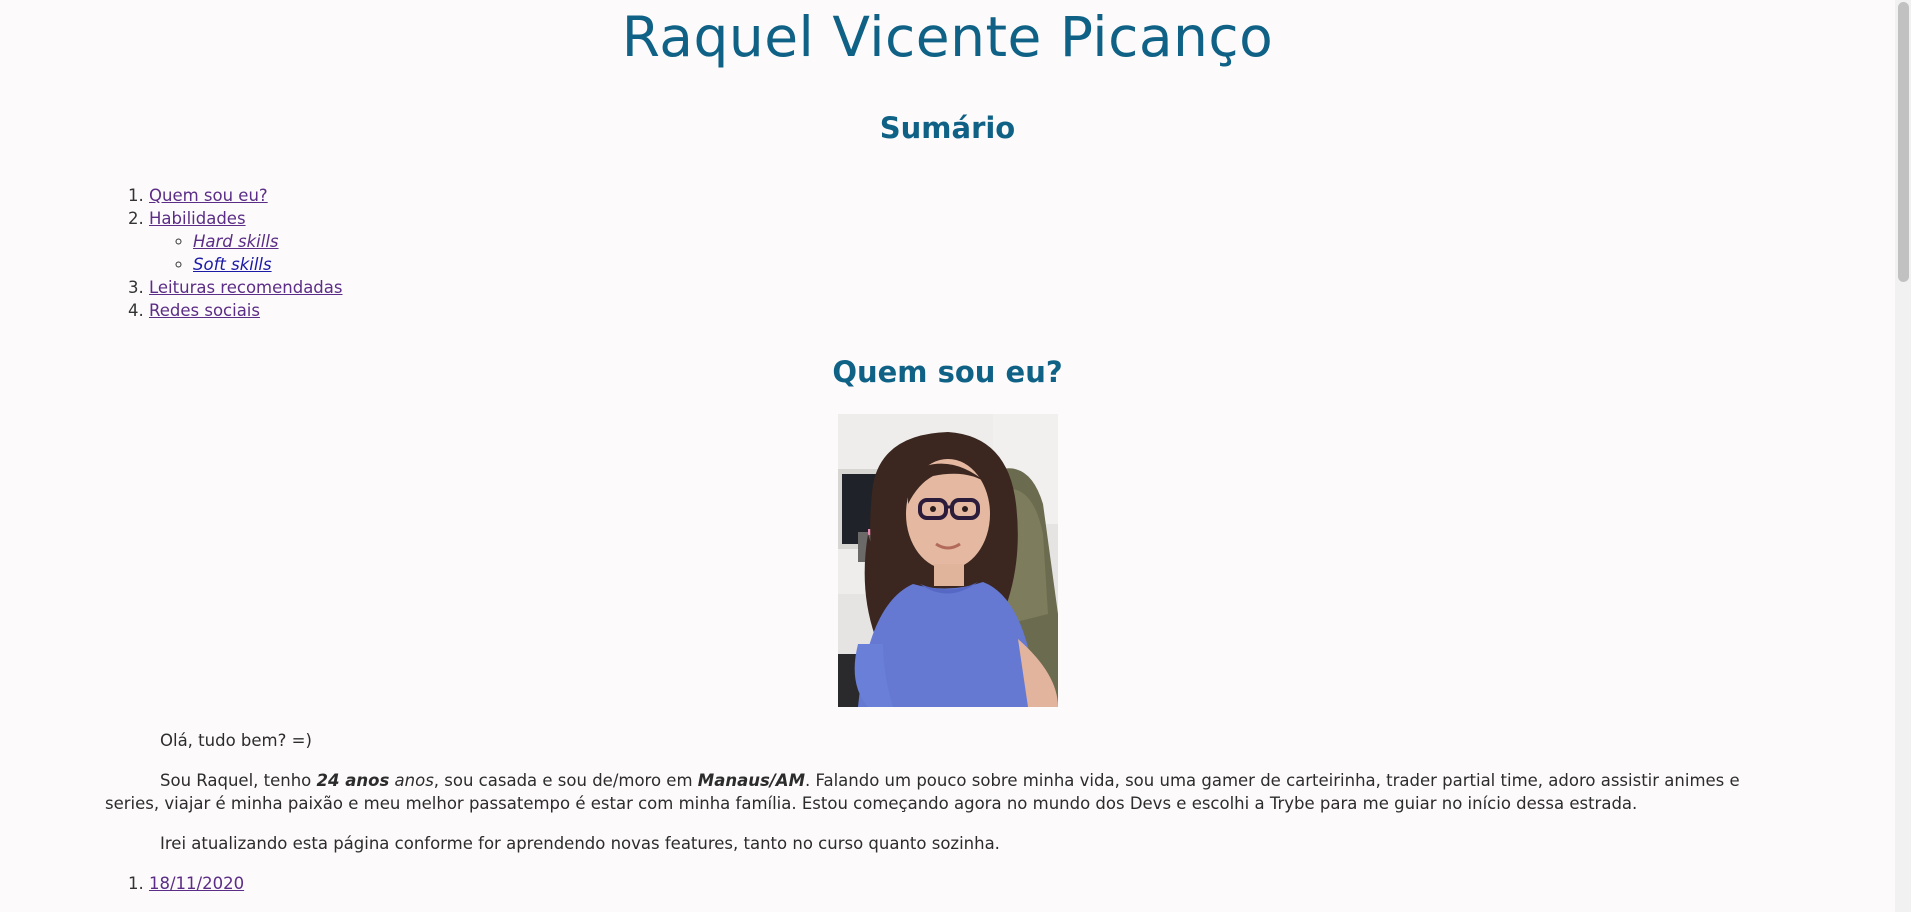 The width and height of the screenshot is (1911, 912). What do you see at coordinates (236, 241) in the screenshot?
I see `summary-link-hard-skills: Hard skills` at bounding box center [236, 241].